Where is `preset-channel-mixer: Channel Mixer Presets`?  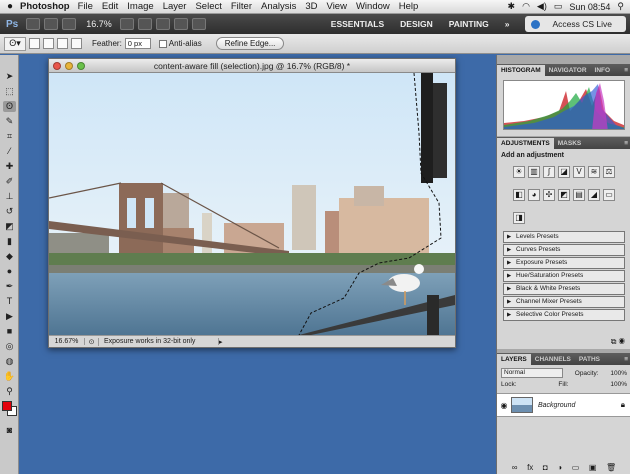 preset-channel-mixer: Channel Mixer Presets is located at coordinates (564, 302).